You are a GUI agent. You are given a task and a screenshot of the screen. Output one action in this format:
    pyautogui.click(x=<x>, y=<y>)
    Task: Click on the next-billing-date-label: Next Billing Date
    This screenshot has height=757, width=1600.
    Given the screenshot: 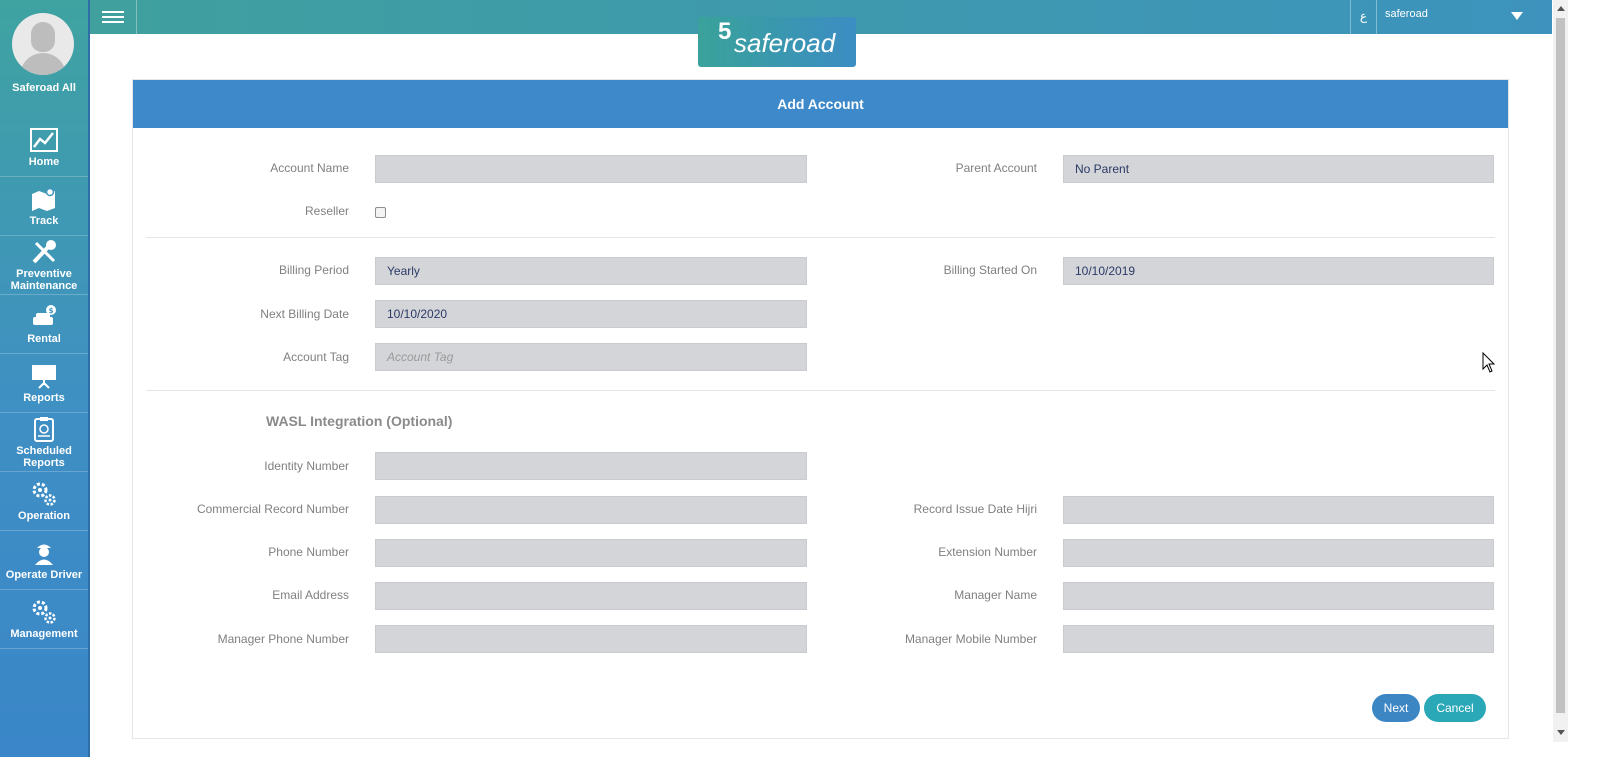 What is the action you would take?
    pyautogui.click(x=304, y=314)
    